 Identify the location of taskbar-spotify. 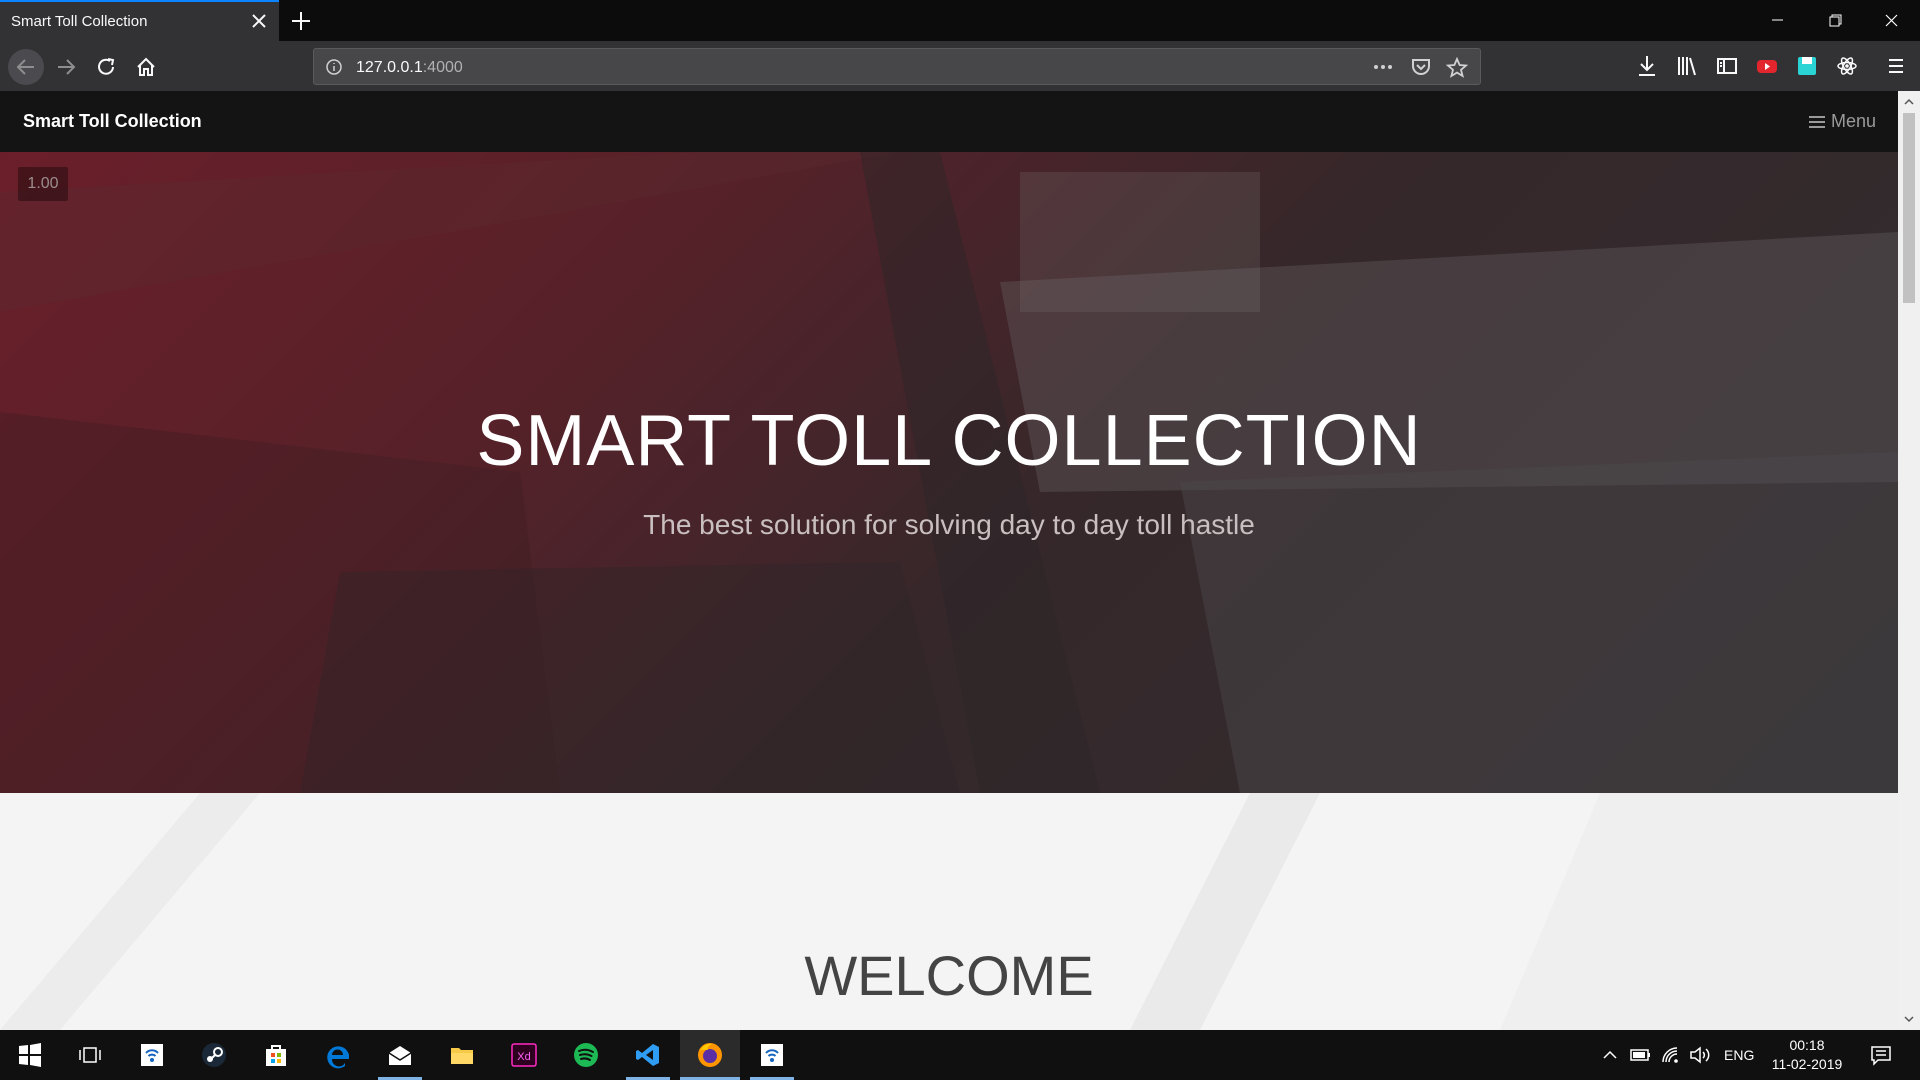
(586, 1055).